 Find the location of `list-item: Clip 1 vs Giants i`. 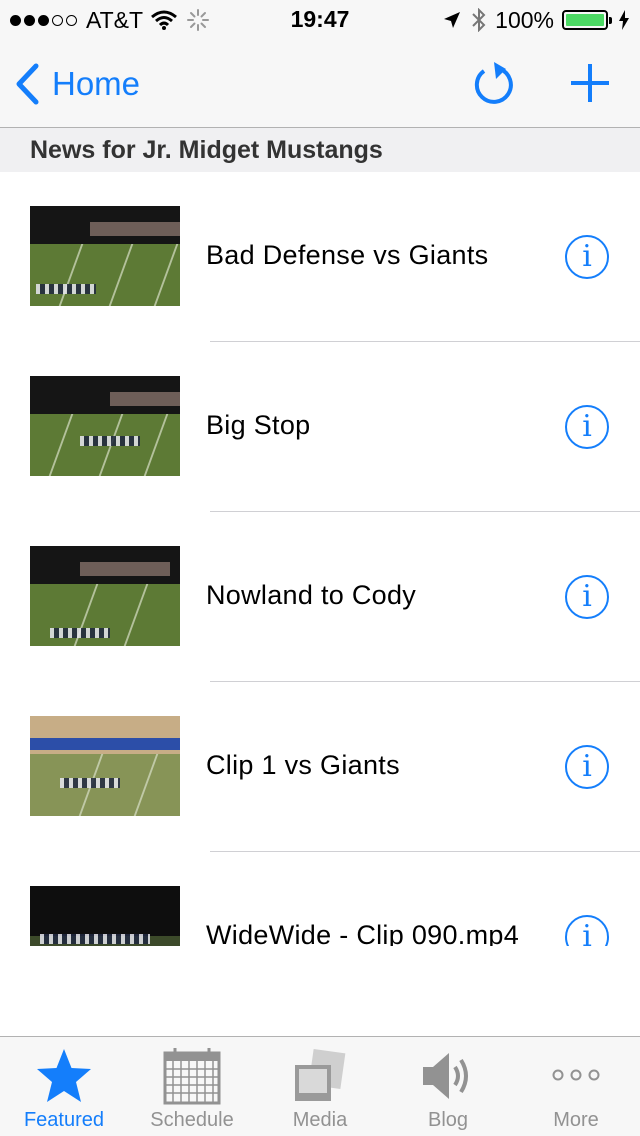

list-item: Clip 1 vs Giants i is located at coordinates (320, 767).